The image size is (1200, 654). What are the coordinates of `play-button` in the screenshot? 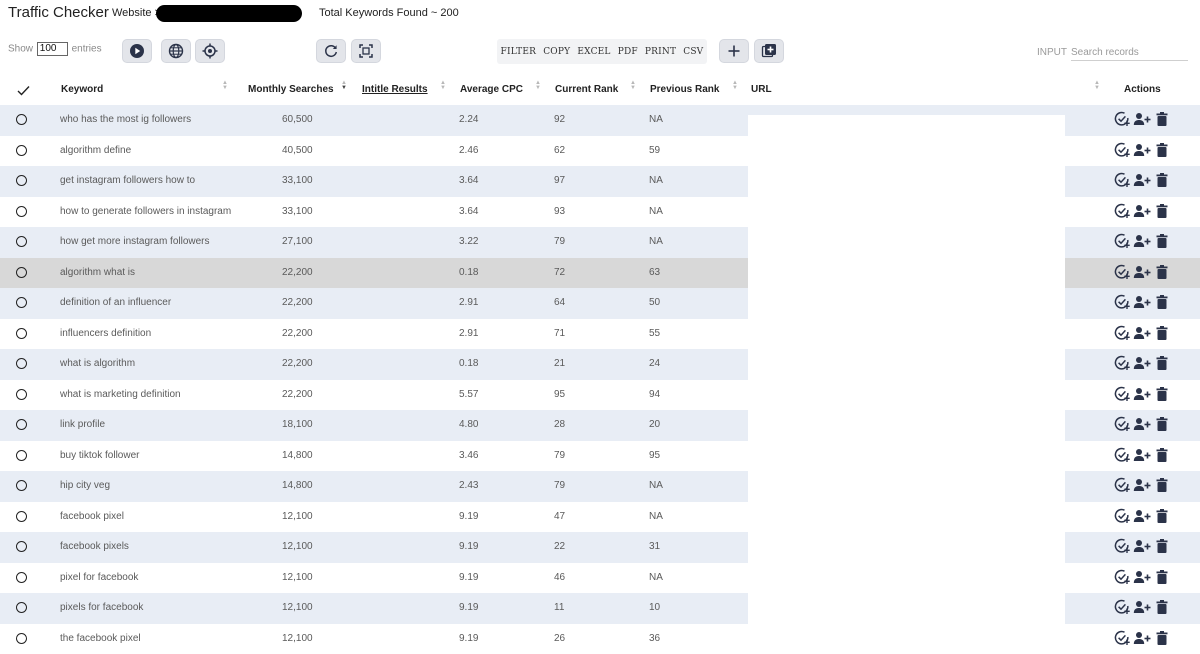 It's located at (137, 51).